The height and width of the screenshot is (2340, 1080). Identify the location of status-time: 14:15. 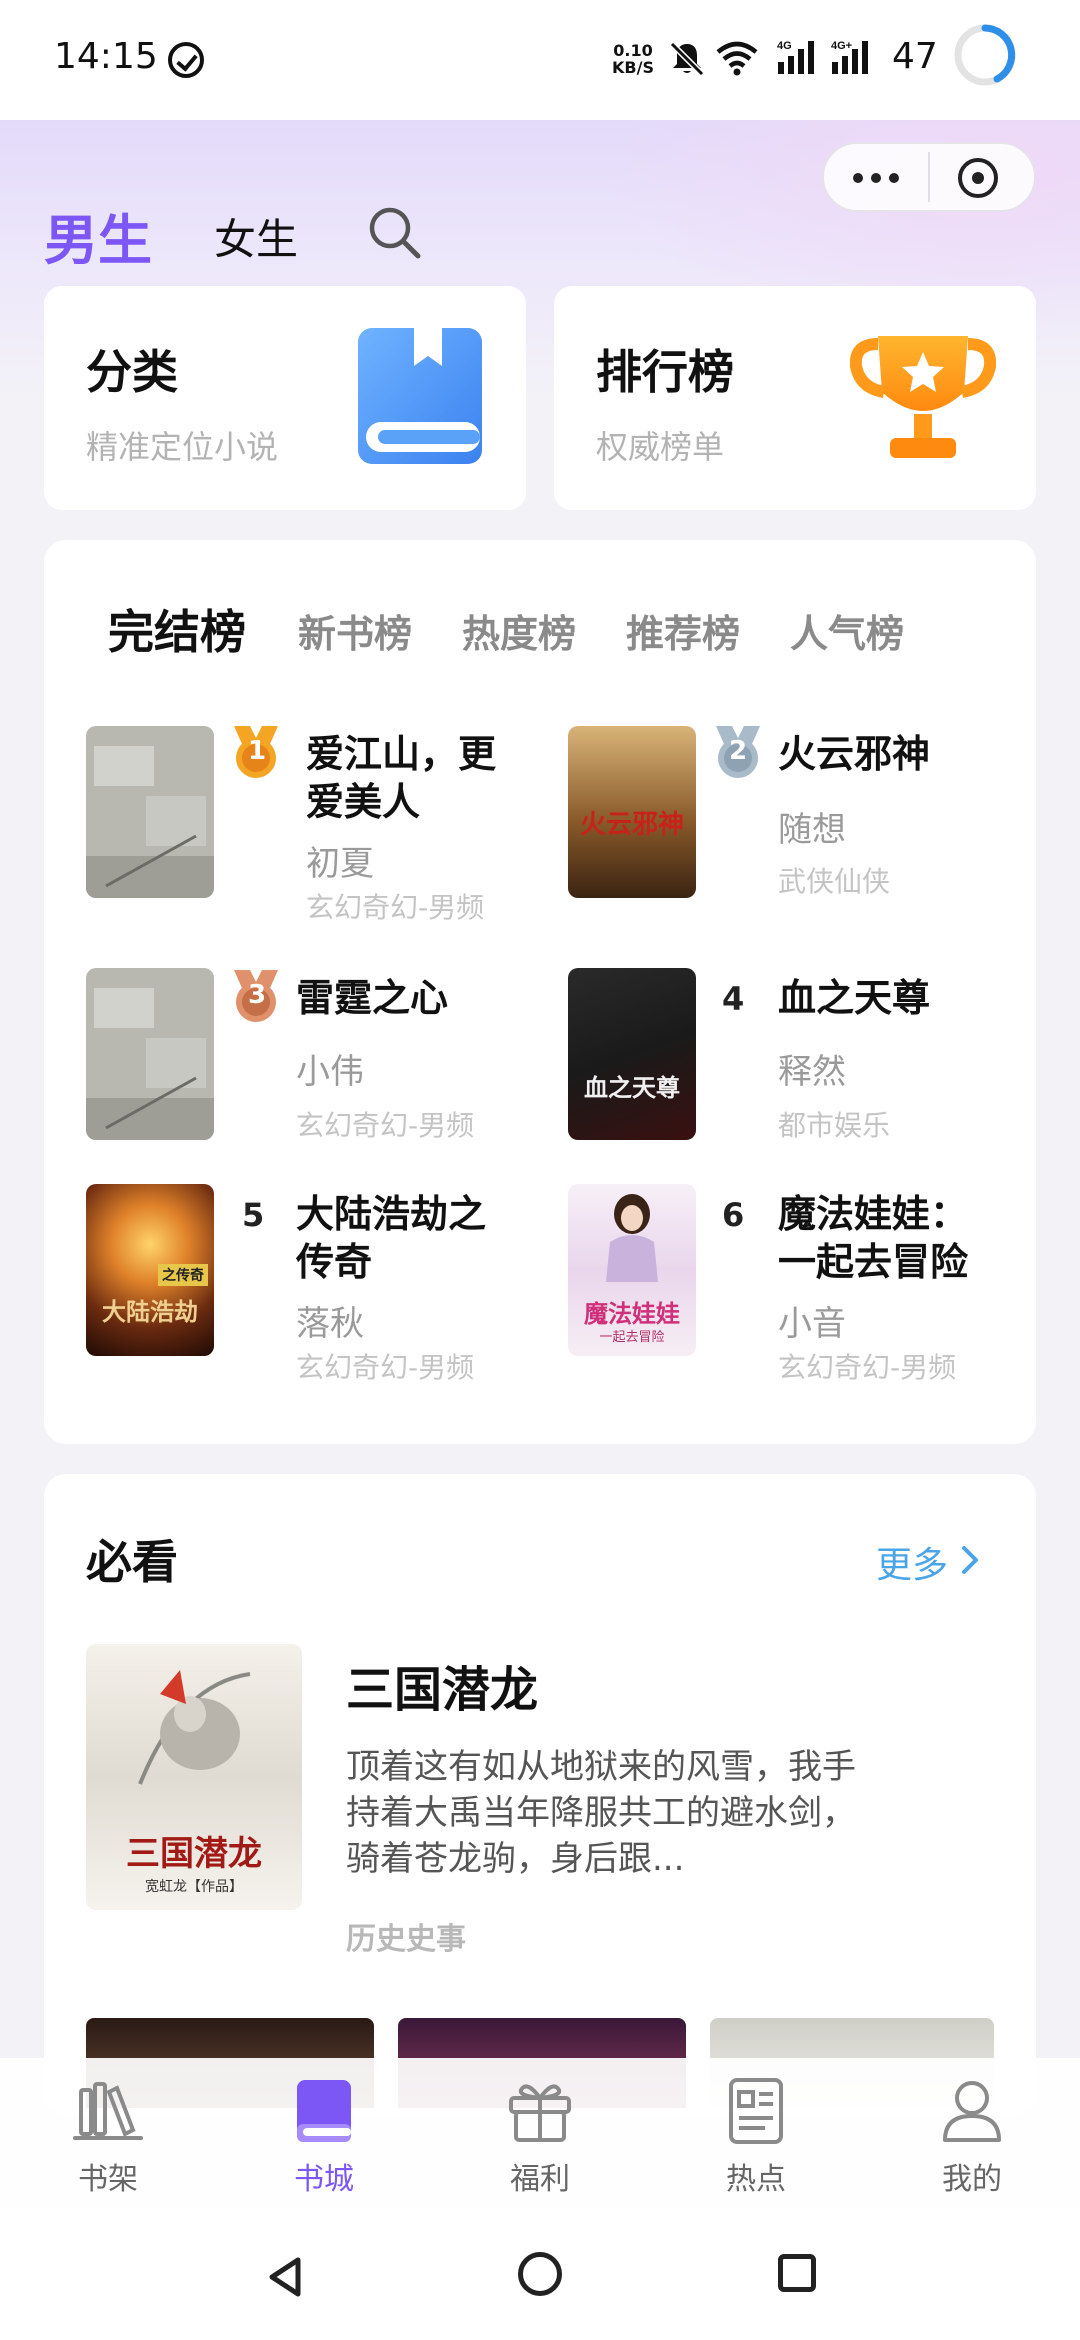
(106, 56).